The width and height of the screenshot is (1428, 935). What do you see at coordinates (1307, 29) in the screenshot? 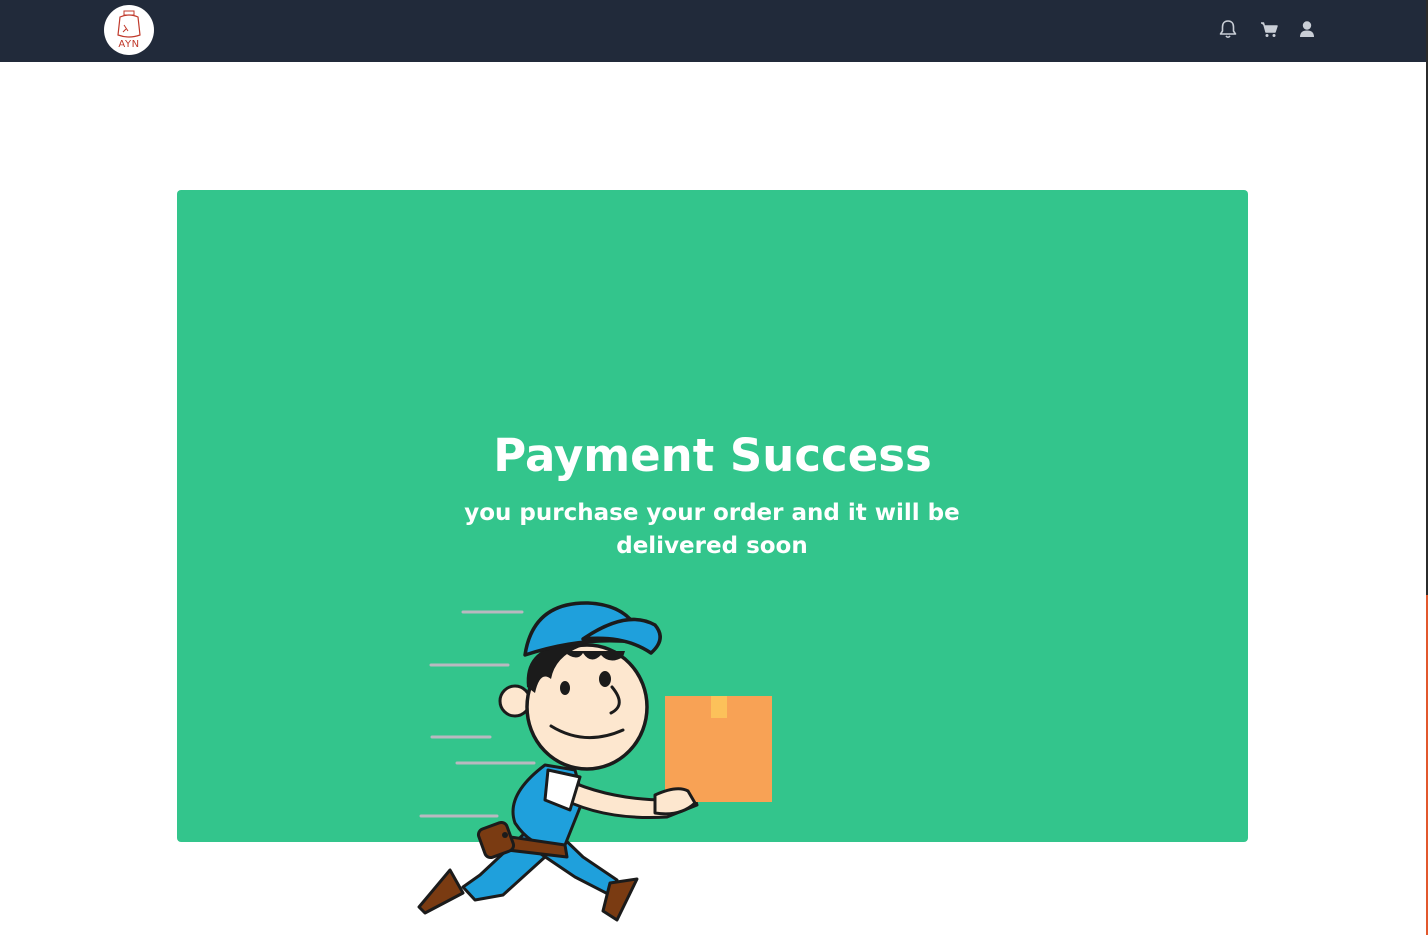
I see `user-icon` at bounding box center [1307, 29].